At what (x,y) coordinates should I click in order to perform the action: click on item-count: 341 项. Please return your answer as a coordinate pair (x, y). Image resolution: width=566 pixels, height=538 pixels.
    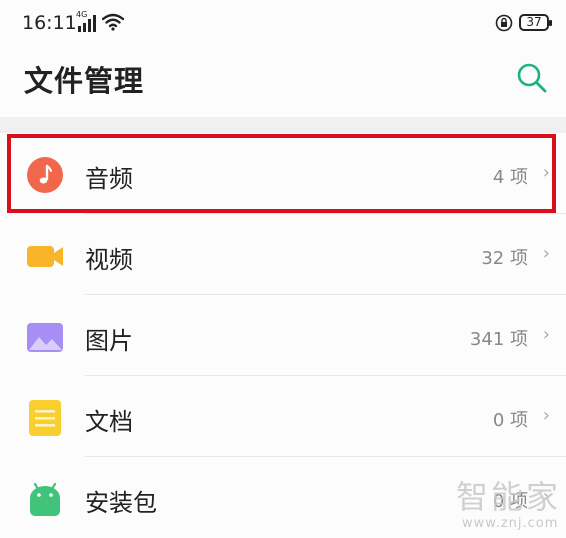
    Looking at the image, I should click on (498, 339).